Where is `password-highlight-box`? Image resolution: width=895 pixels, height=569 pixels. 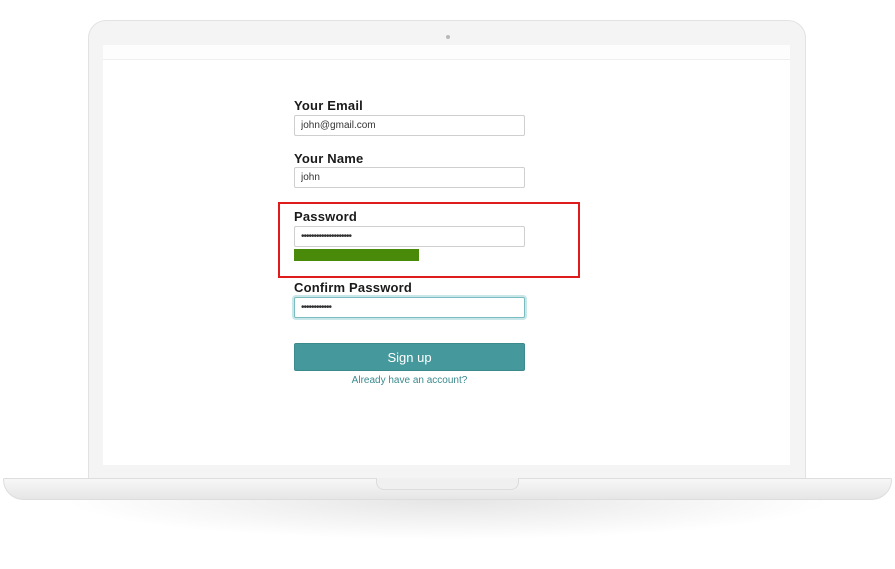 password-highlight-box is located at coordinates (429, 240).